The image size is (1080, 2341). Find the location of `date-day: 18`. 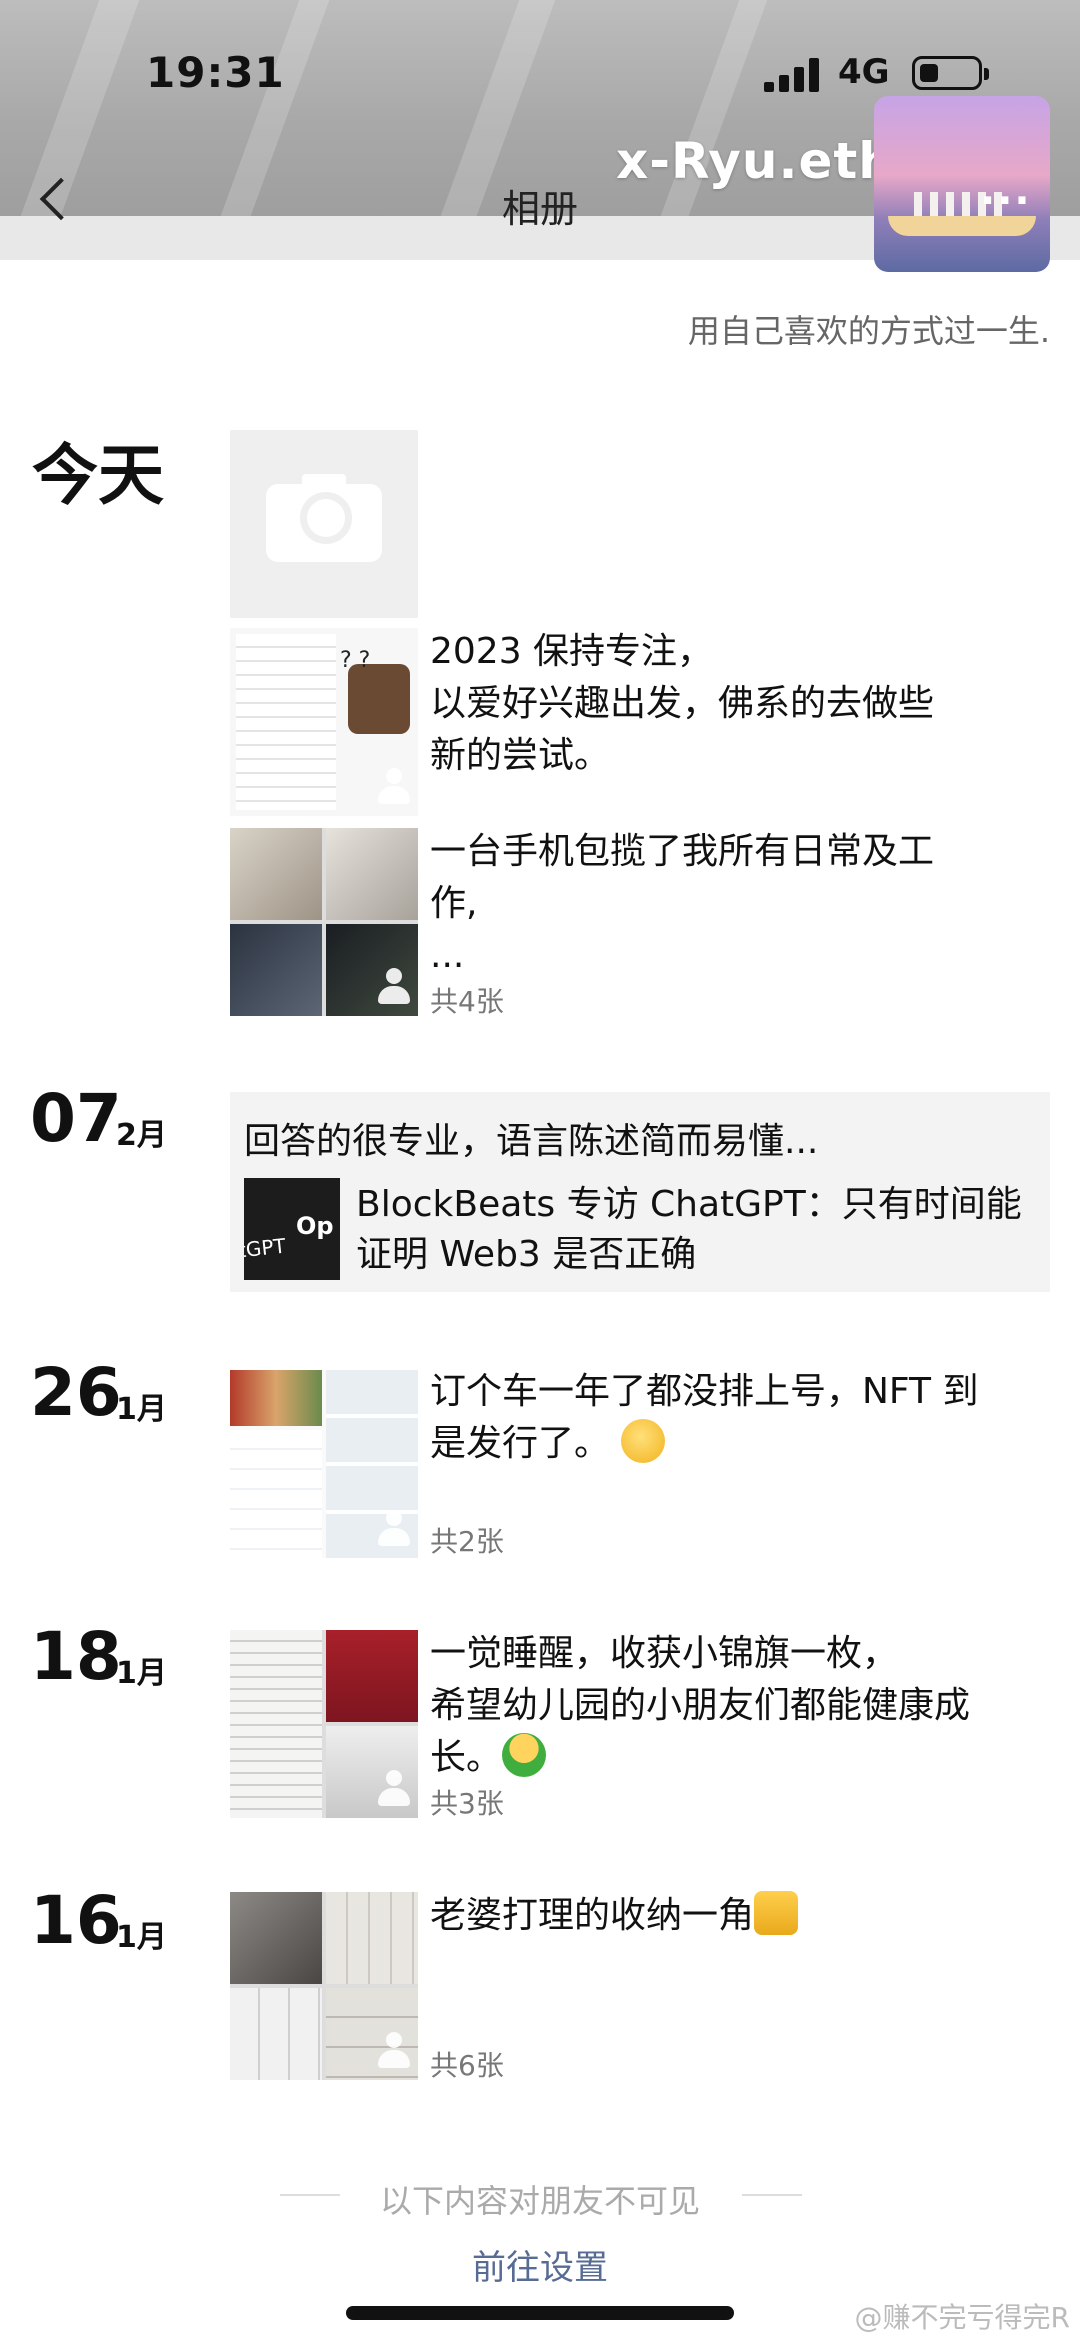

date-day: 18 is located at coordinates (76, 1656).